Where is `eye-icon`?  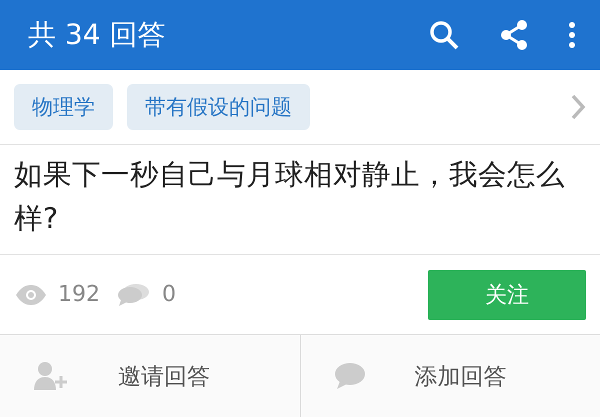 eye-icon is located at coordinates (31, 294).